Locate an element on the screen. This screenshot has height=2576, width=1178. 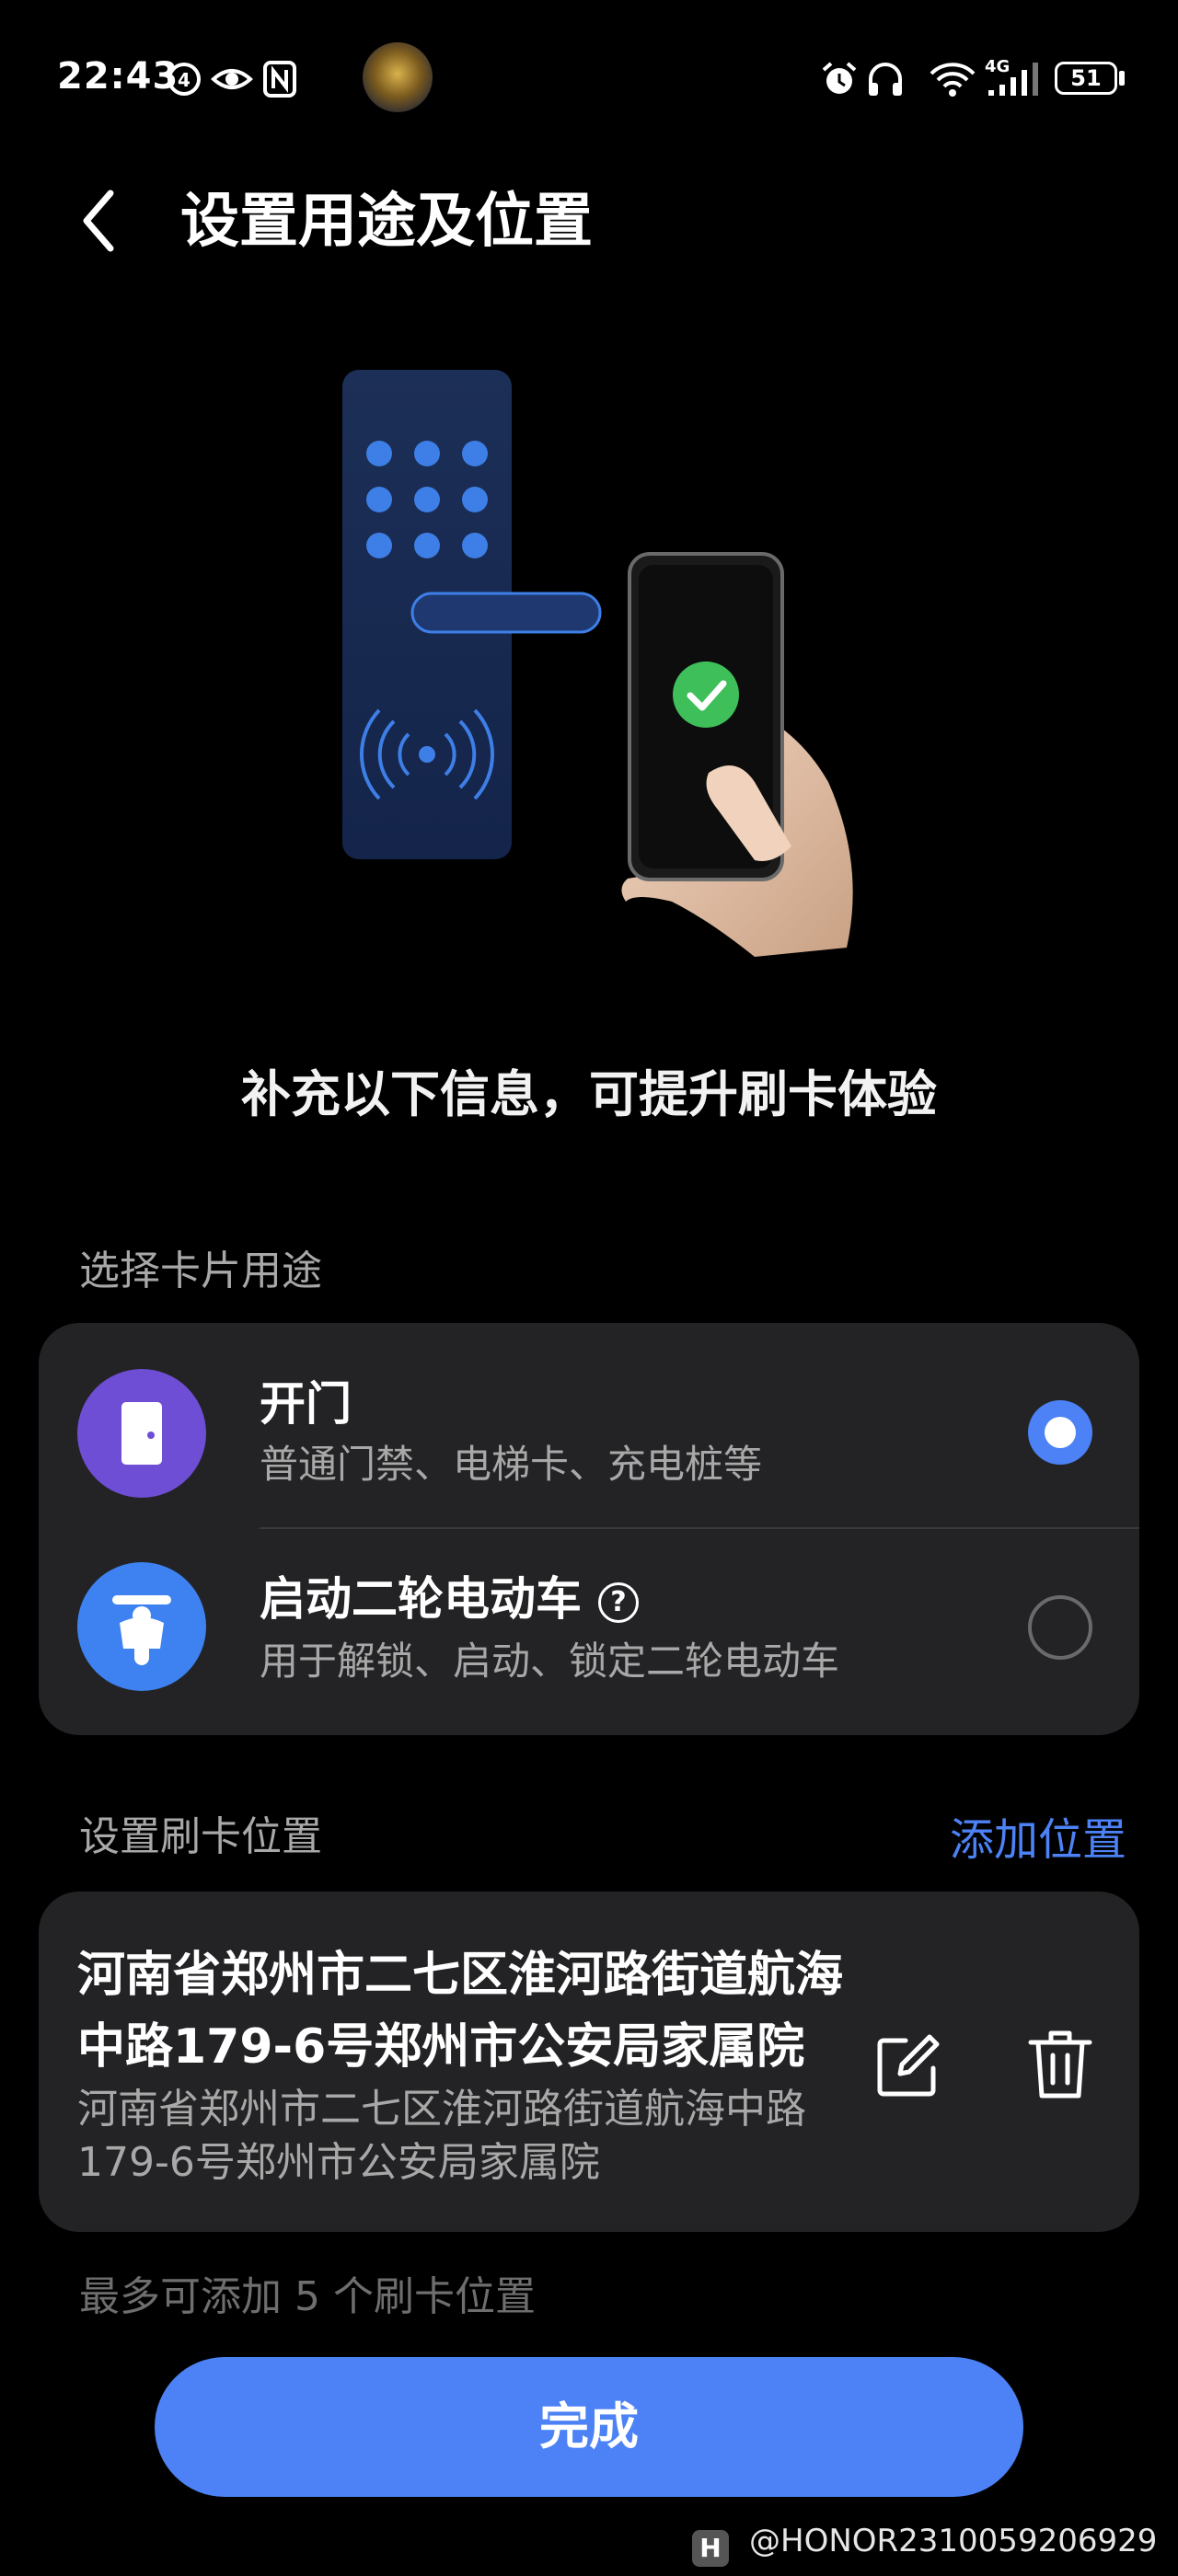
battery-nub is located at coordinates (1122, 78).